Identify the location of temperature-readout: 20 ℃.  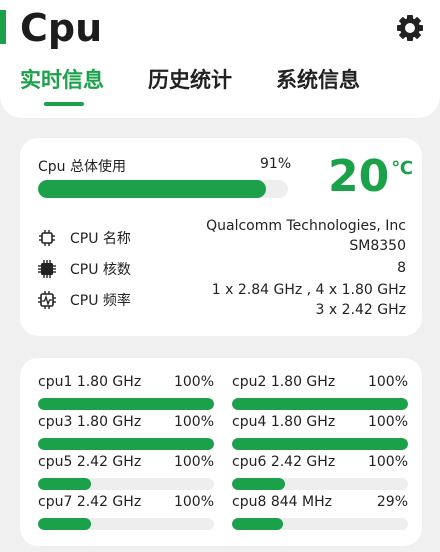
(370, 177).